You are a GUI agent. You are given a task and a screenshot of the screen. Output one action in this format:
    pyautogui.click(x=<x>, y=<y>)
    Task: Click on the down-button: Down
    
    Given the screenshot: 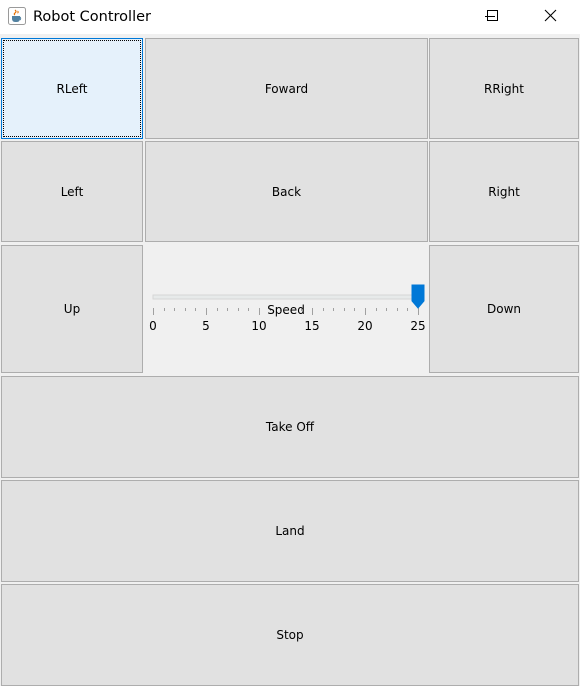 What is the action you would take?
    pyautogui.click(x=504, y=309)
    